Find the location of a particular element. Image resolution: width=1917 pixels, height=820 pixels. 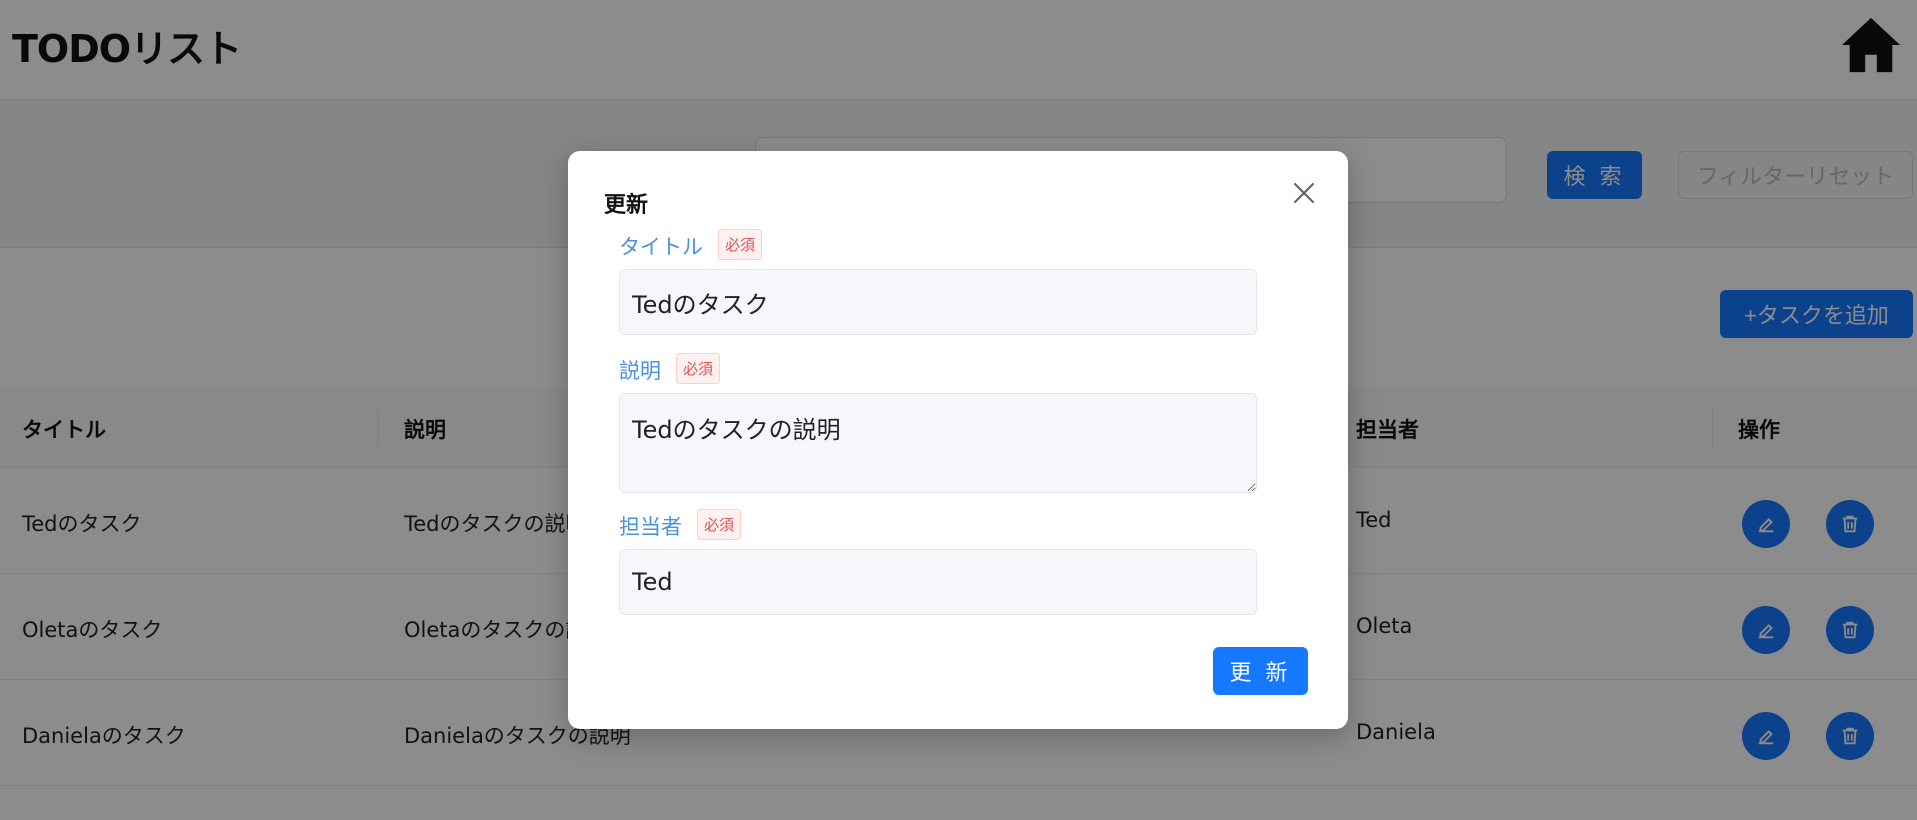

assignee-label: 担当者 is located at coordinates (650, 527).